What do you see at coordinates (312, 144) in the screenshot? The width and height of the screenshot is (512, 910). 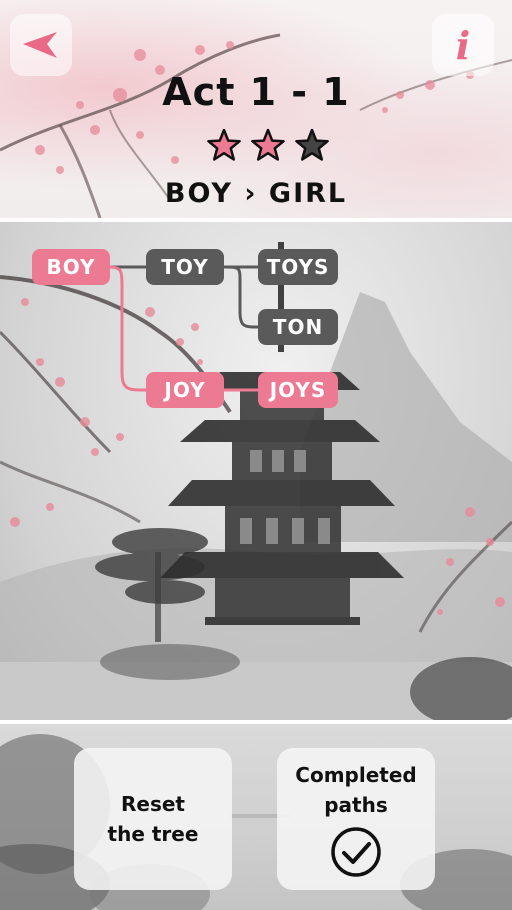 I see `star-icon-empty` at bounding box center [312, 144].